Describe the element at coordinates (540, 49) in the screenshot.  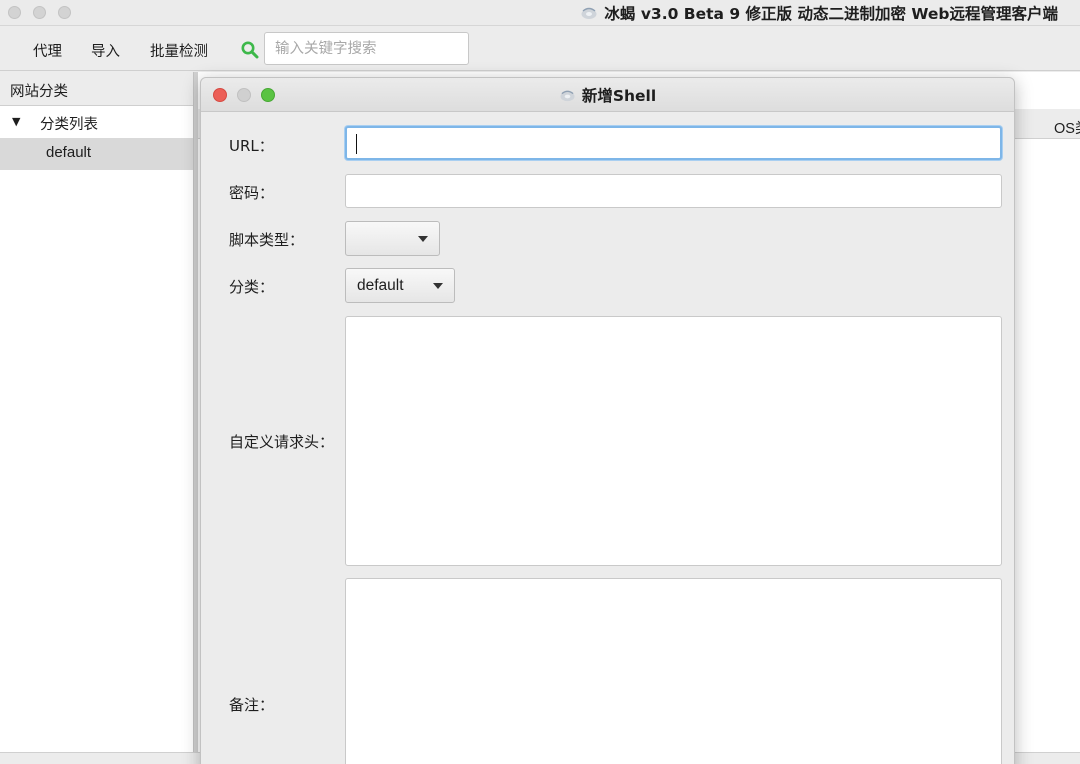
I see `toolbar: 代理 导入 批量检测` at that location.